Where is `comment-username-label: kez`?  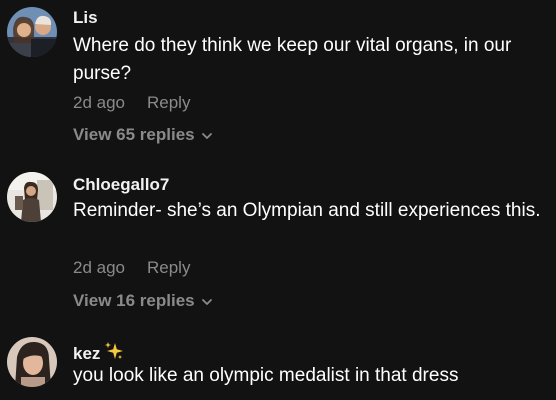
comment-username-label: kez is located at coordinates (87, 353).